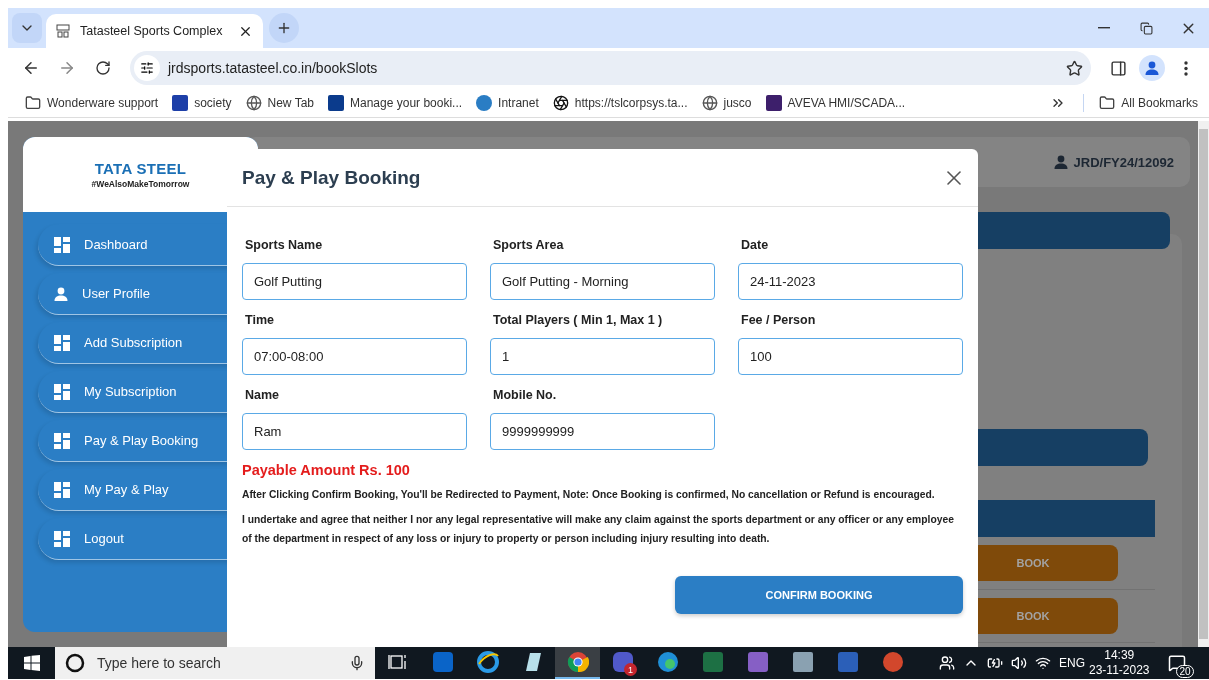 The width and height of the screenshot is (1209, 680). What do you see at coordinates (602, 281) in the screenshot?
I see `input-field: Golf Putting - Morning` at bounding box center [602, 281].